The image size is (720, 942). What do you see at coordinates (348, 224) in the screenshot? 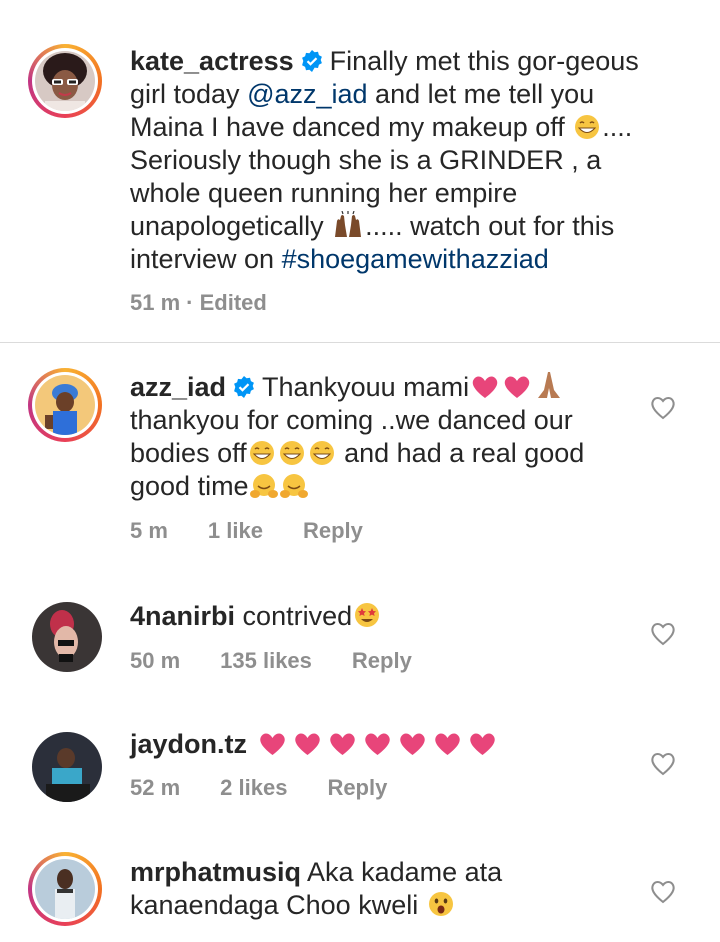
I see `raised-hands-emoji` at bounding box center [348, 224].